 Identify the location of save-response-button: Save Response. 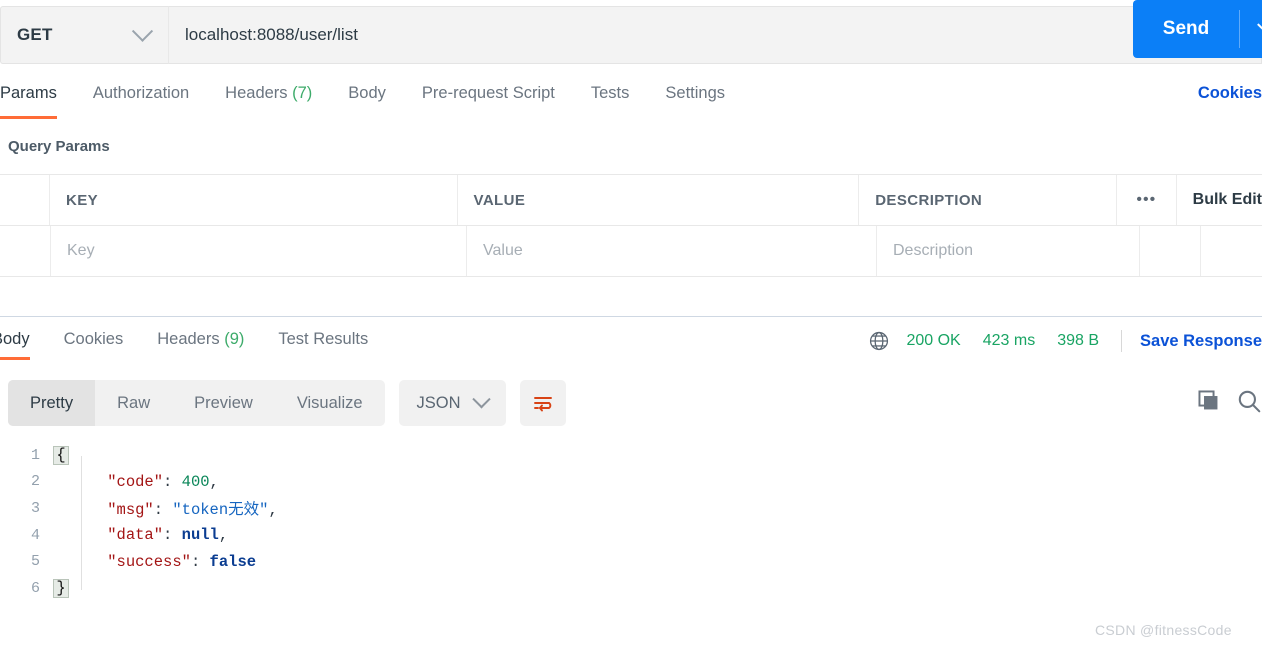
(1201, 341).